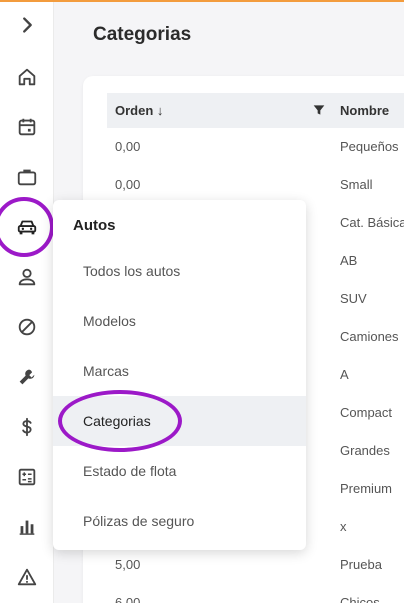 The width and height of the screenshot is (404, 603). I want to click on page-title: Categorias, so click(142, 34).